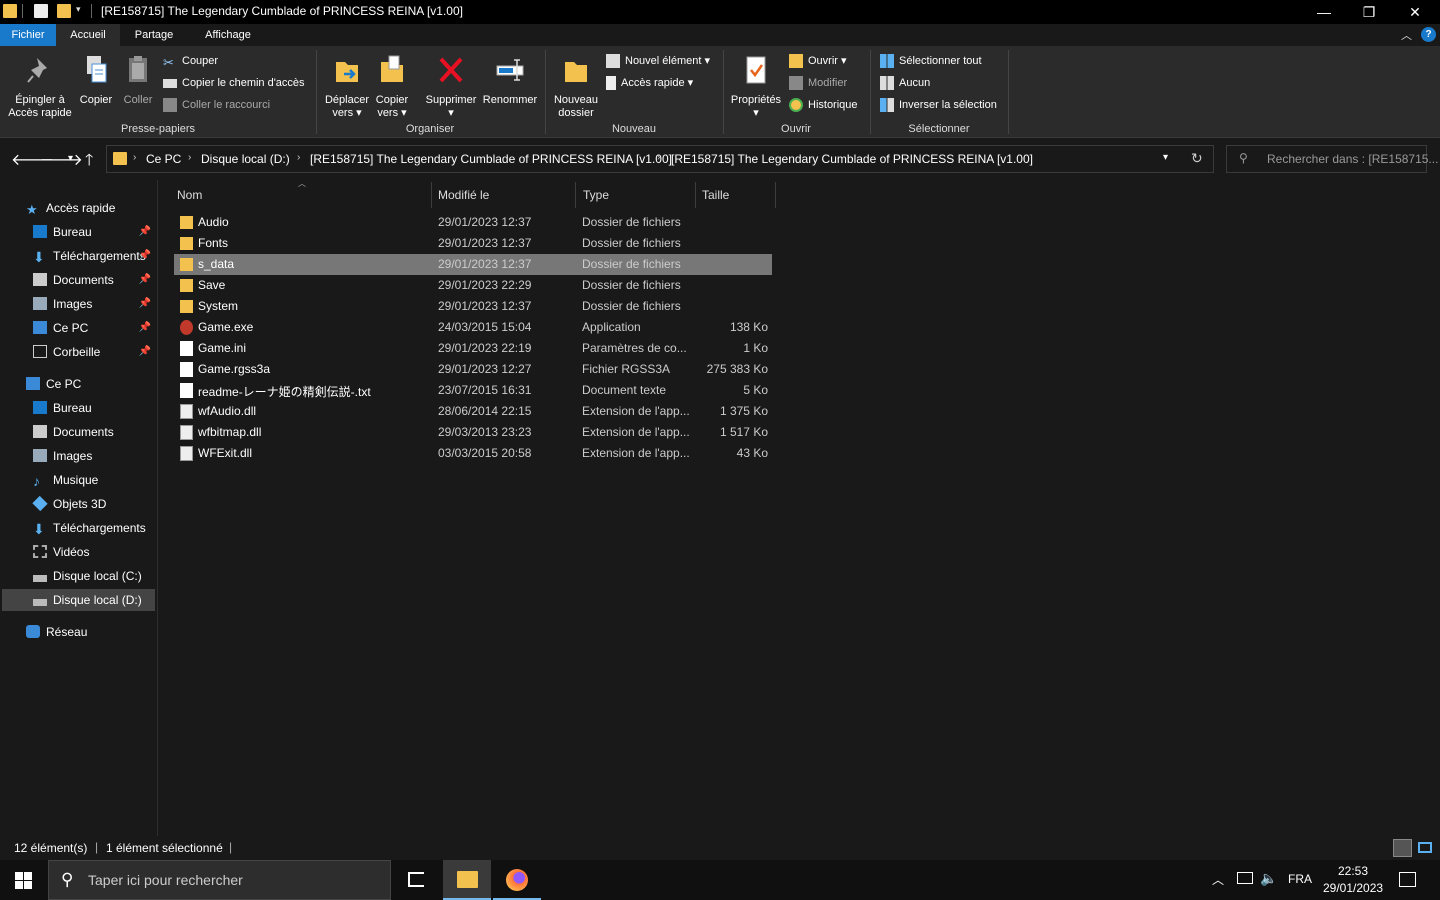  What do you see at coordinates (1407, 879) in the screenshot?
I see `notification-center-icon` at bounding box center [1407, 879].